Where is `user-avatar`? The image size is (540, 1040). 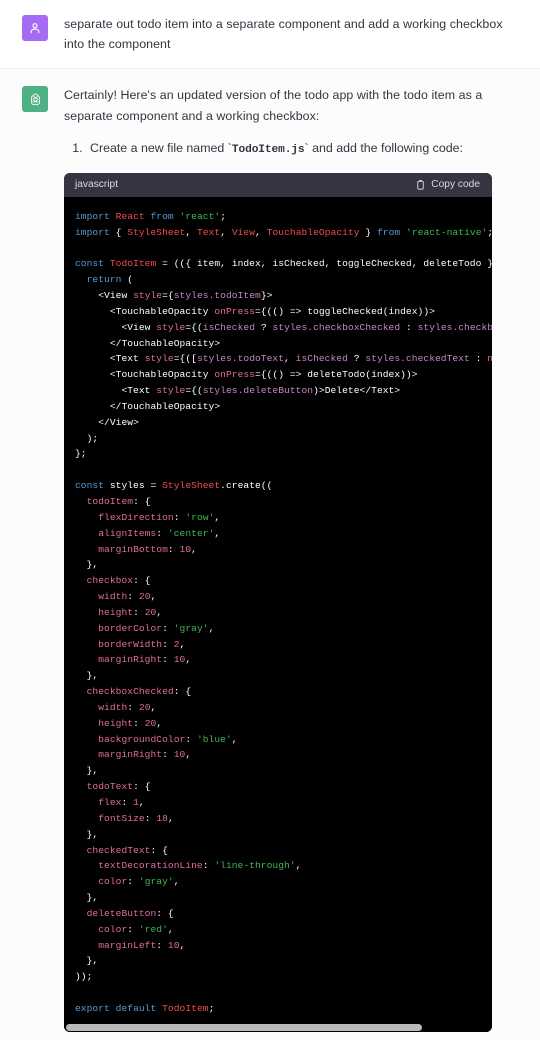 user-avatar is located at coordinates (35, 28).